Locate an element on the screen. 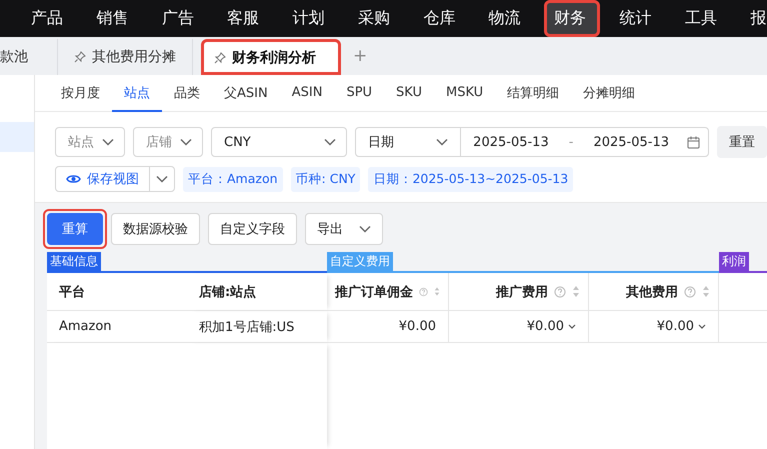 Image resolution: width=767 pixels, height=449 pixels. action-button: 重算 is located at coordinates (75, 229).